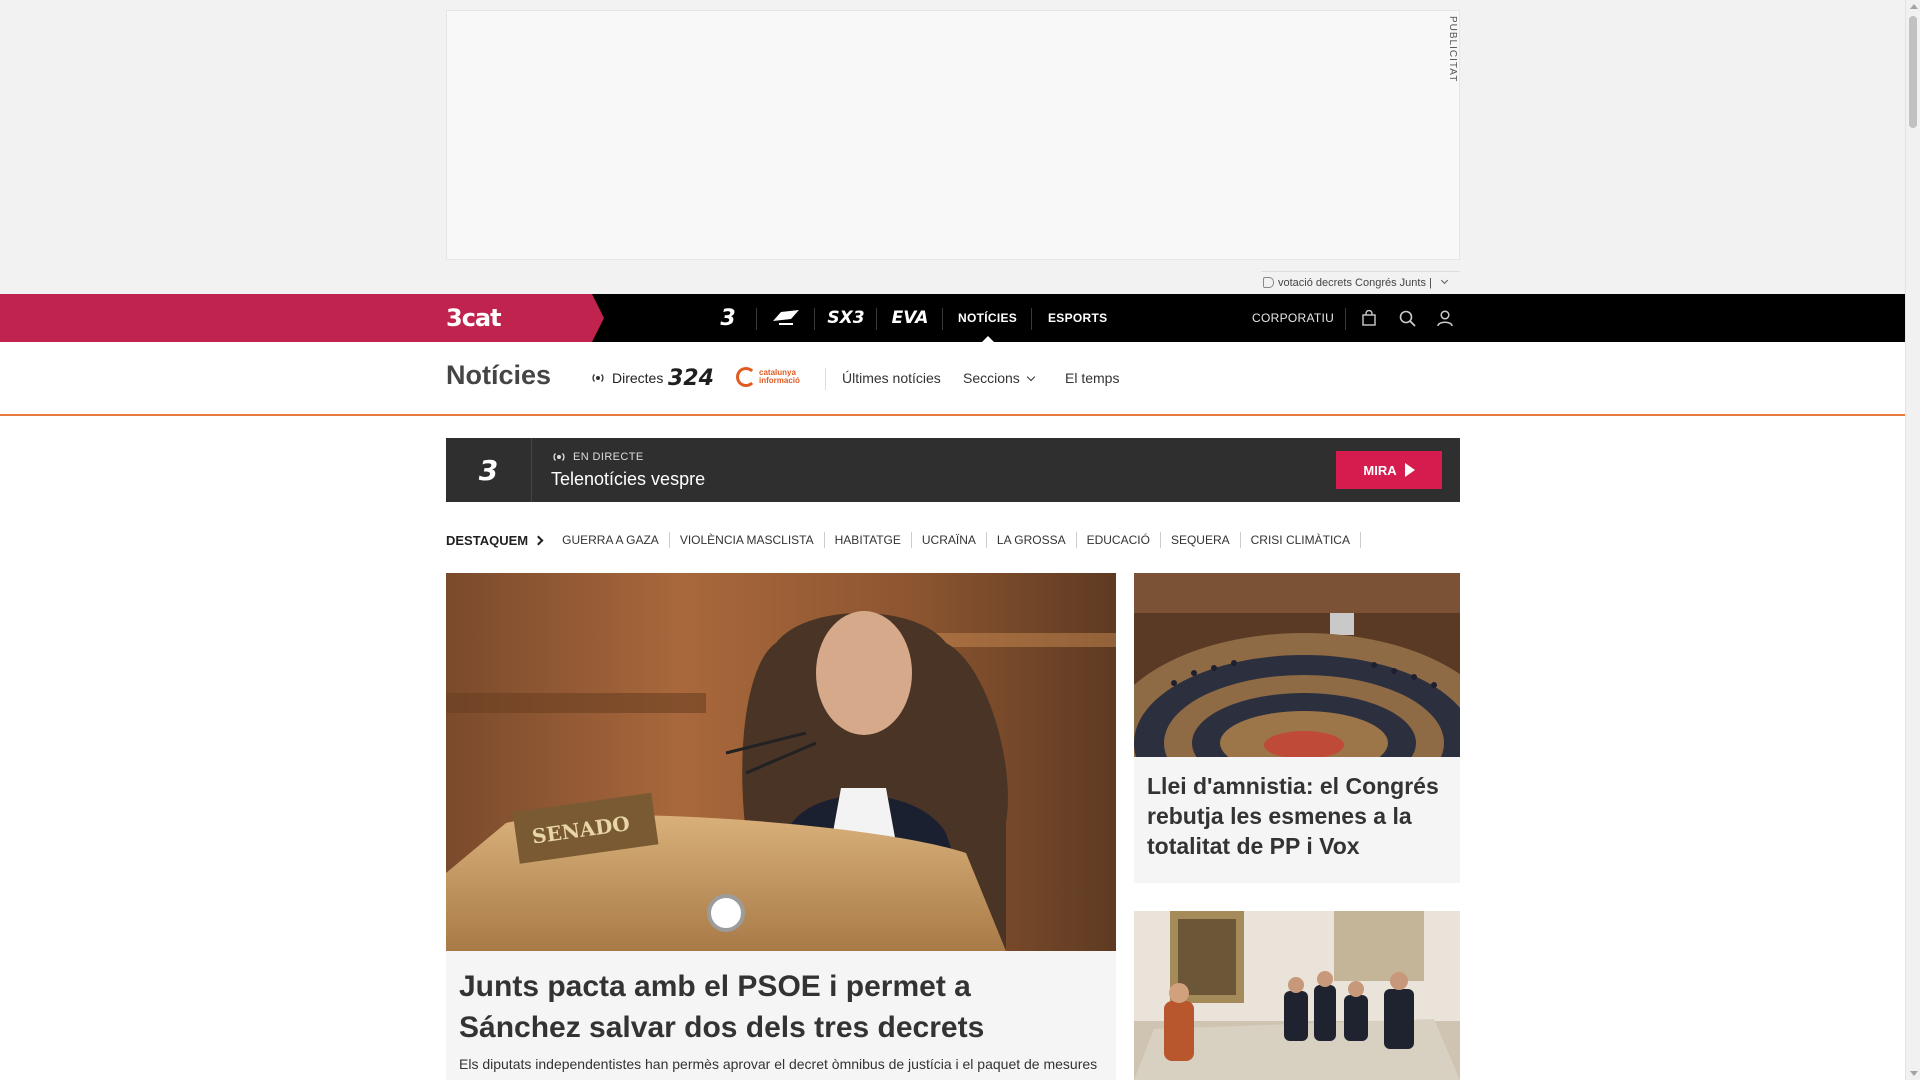  Describe the element at coordinates (498, 375) in the screenshot. I see `page-title: Notícies` at that location.